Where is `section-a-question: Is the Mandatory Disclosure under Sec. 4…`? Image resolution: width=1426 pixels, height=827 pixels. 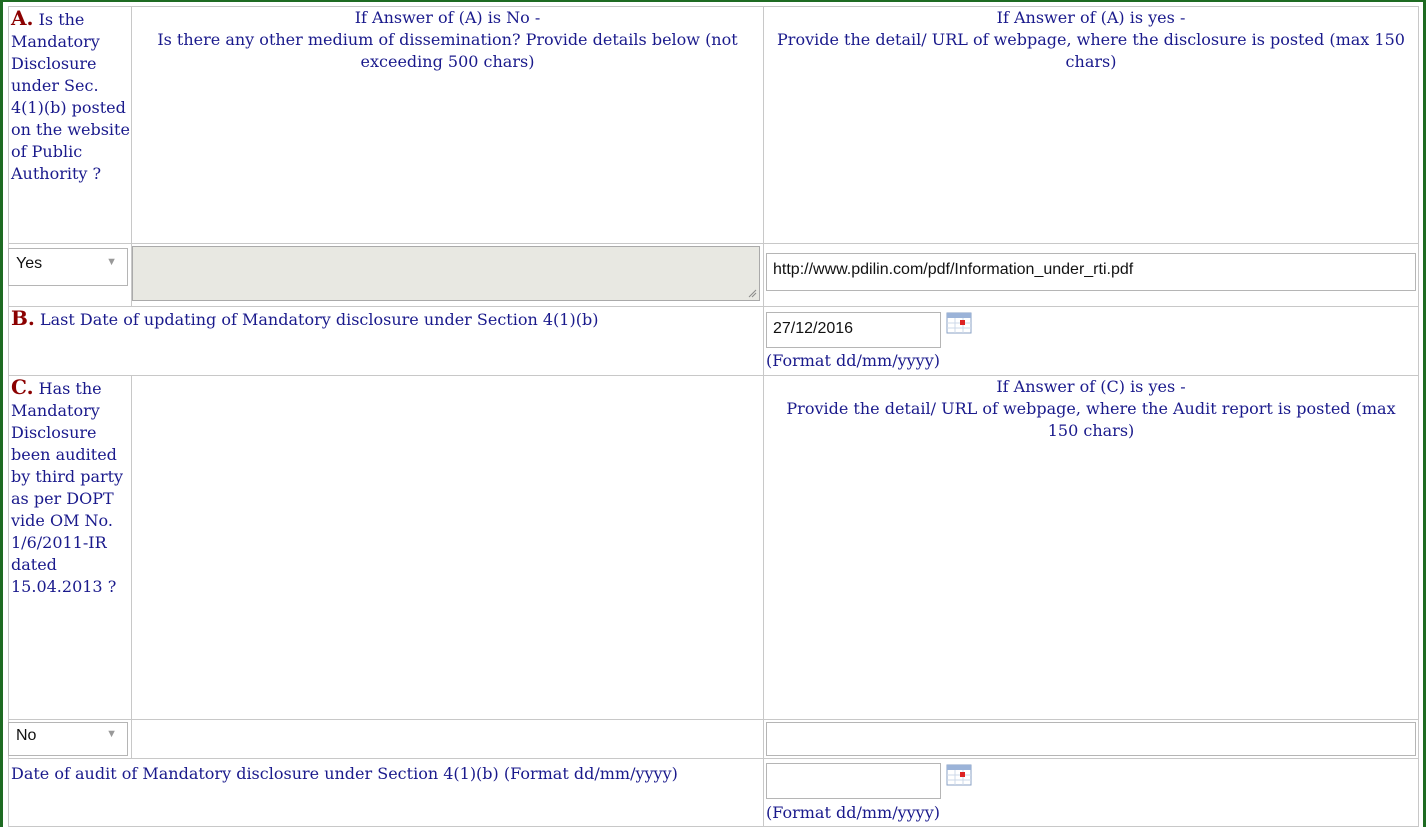 section-a-question: Is the Mandatory Disclosure under Sec. 4… is located at coordinates (70, 96).